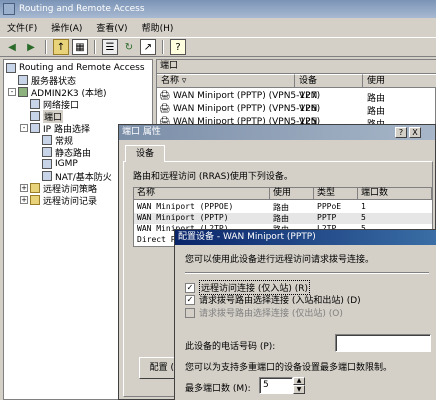 Image resolution: width=436 pixels, height=400 pixels. What do you see at coordinates (276, 385) in the screenshot?
I see `max-ports-input: 5` at bounding box center [276, 385].